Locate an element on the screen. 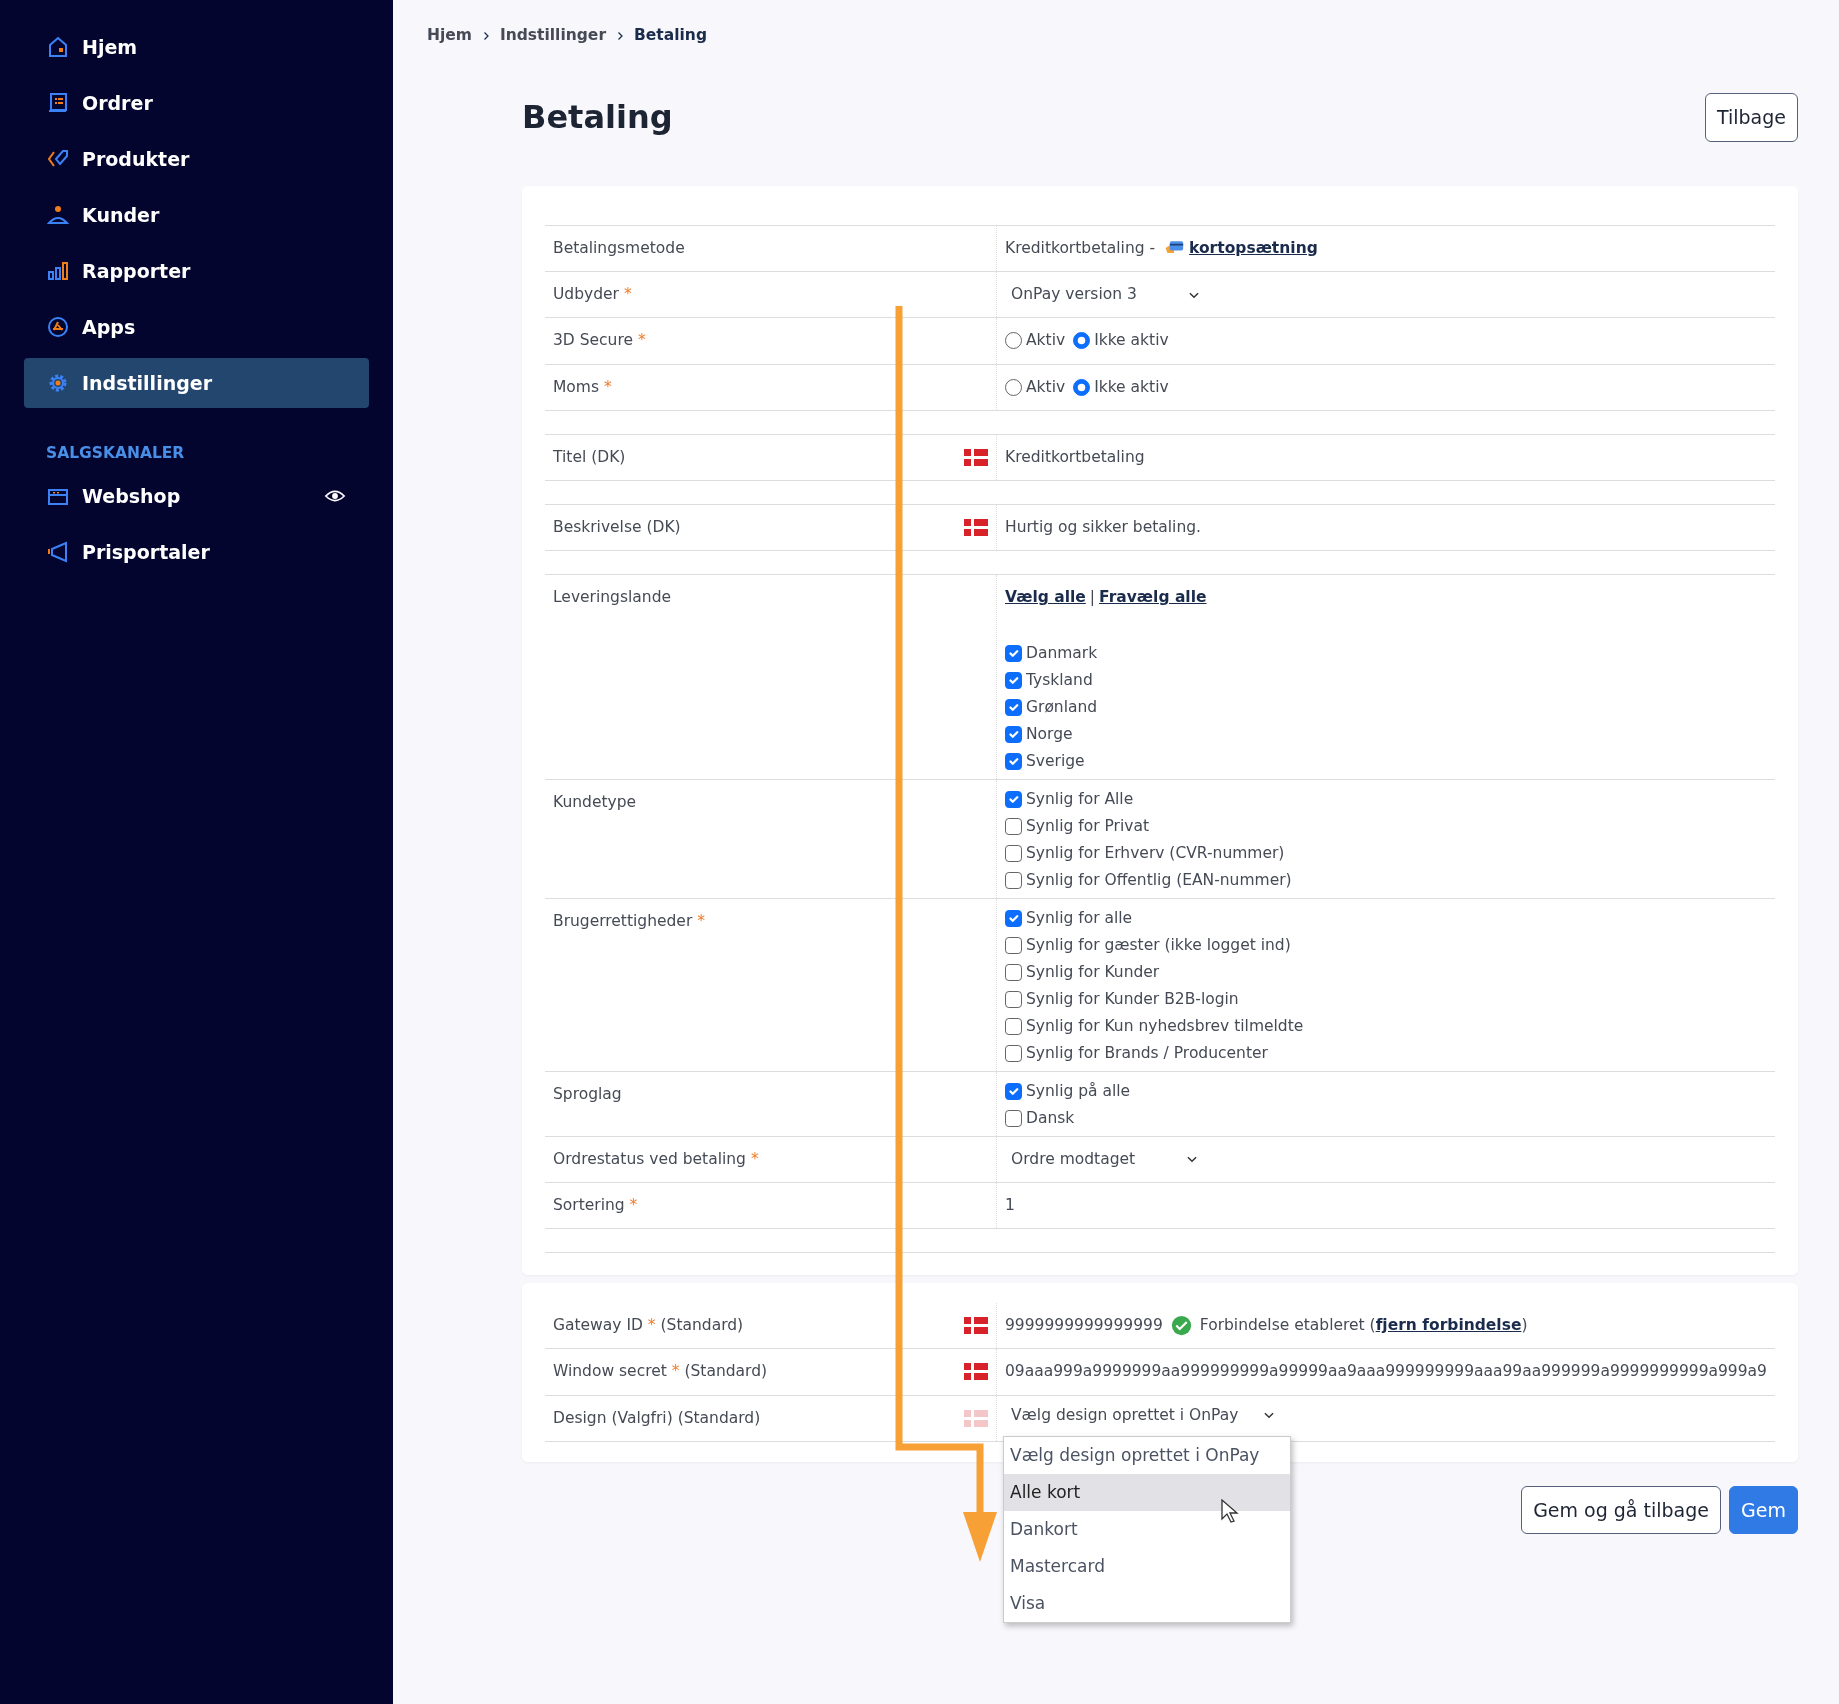  select-link: Fravælg alle is located at coordinates (1153, 598).